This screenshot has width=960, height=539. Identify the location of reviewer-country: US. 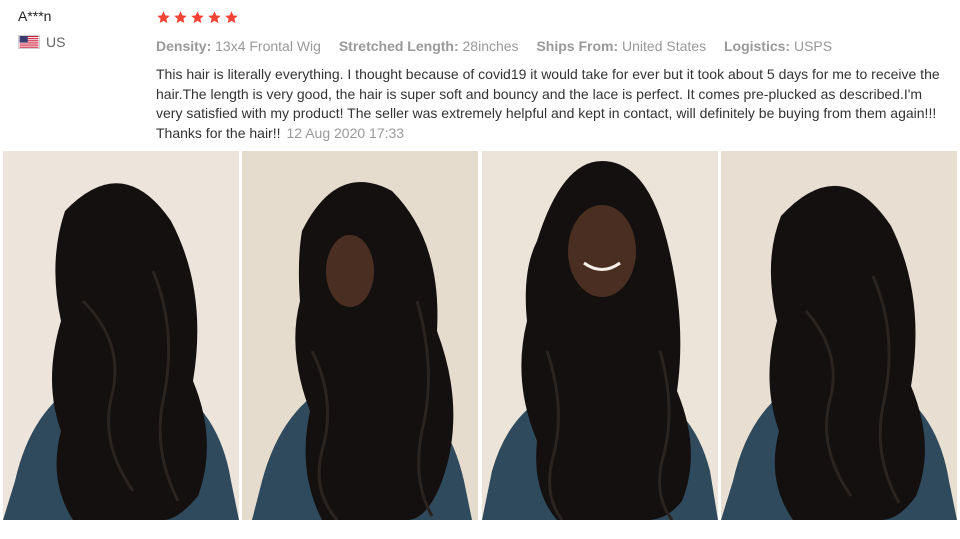
(78, 42).